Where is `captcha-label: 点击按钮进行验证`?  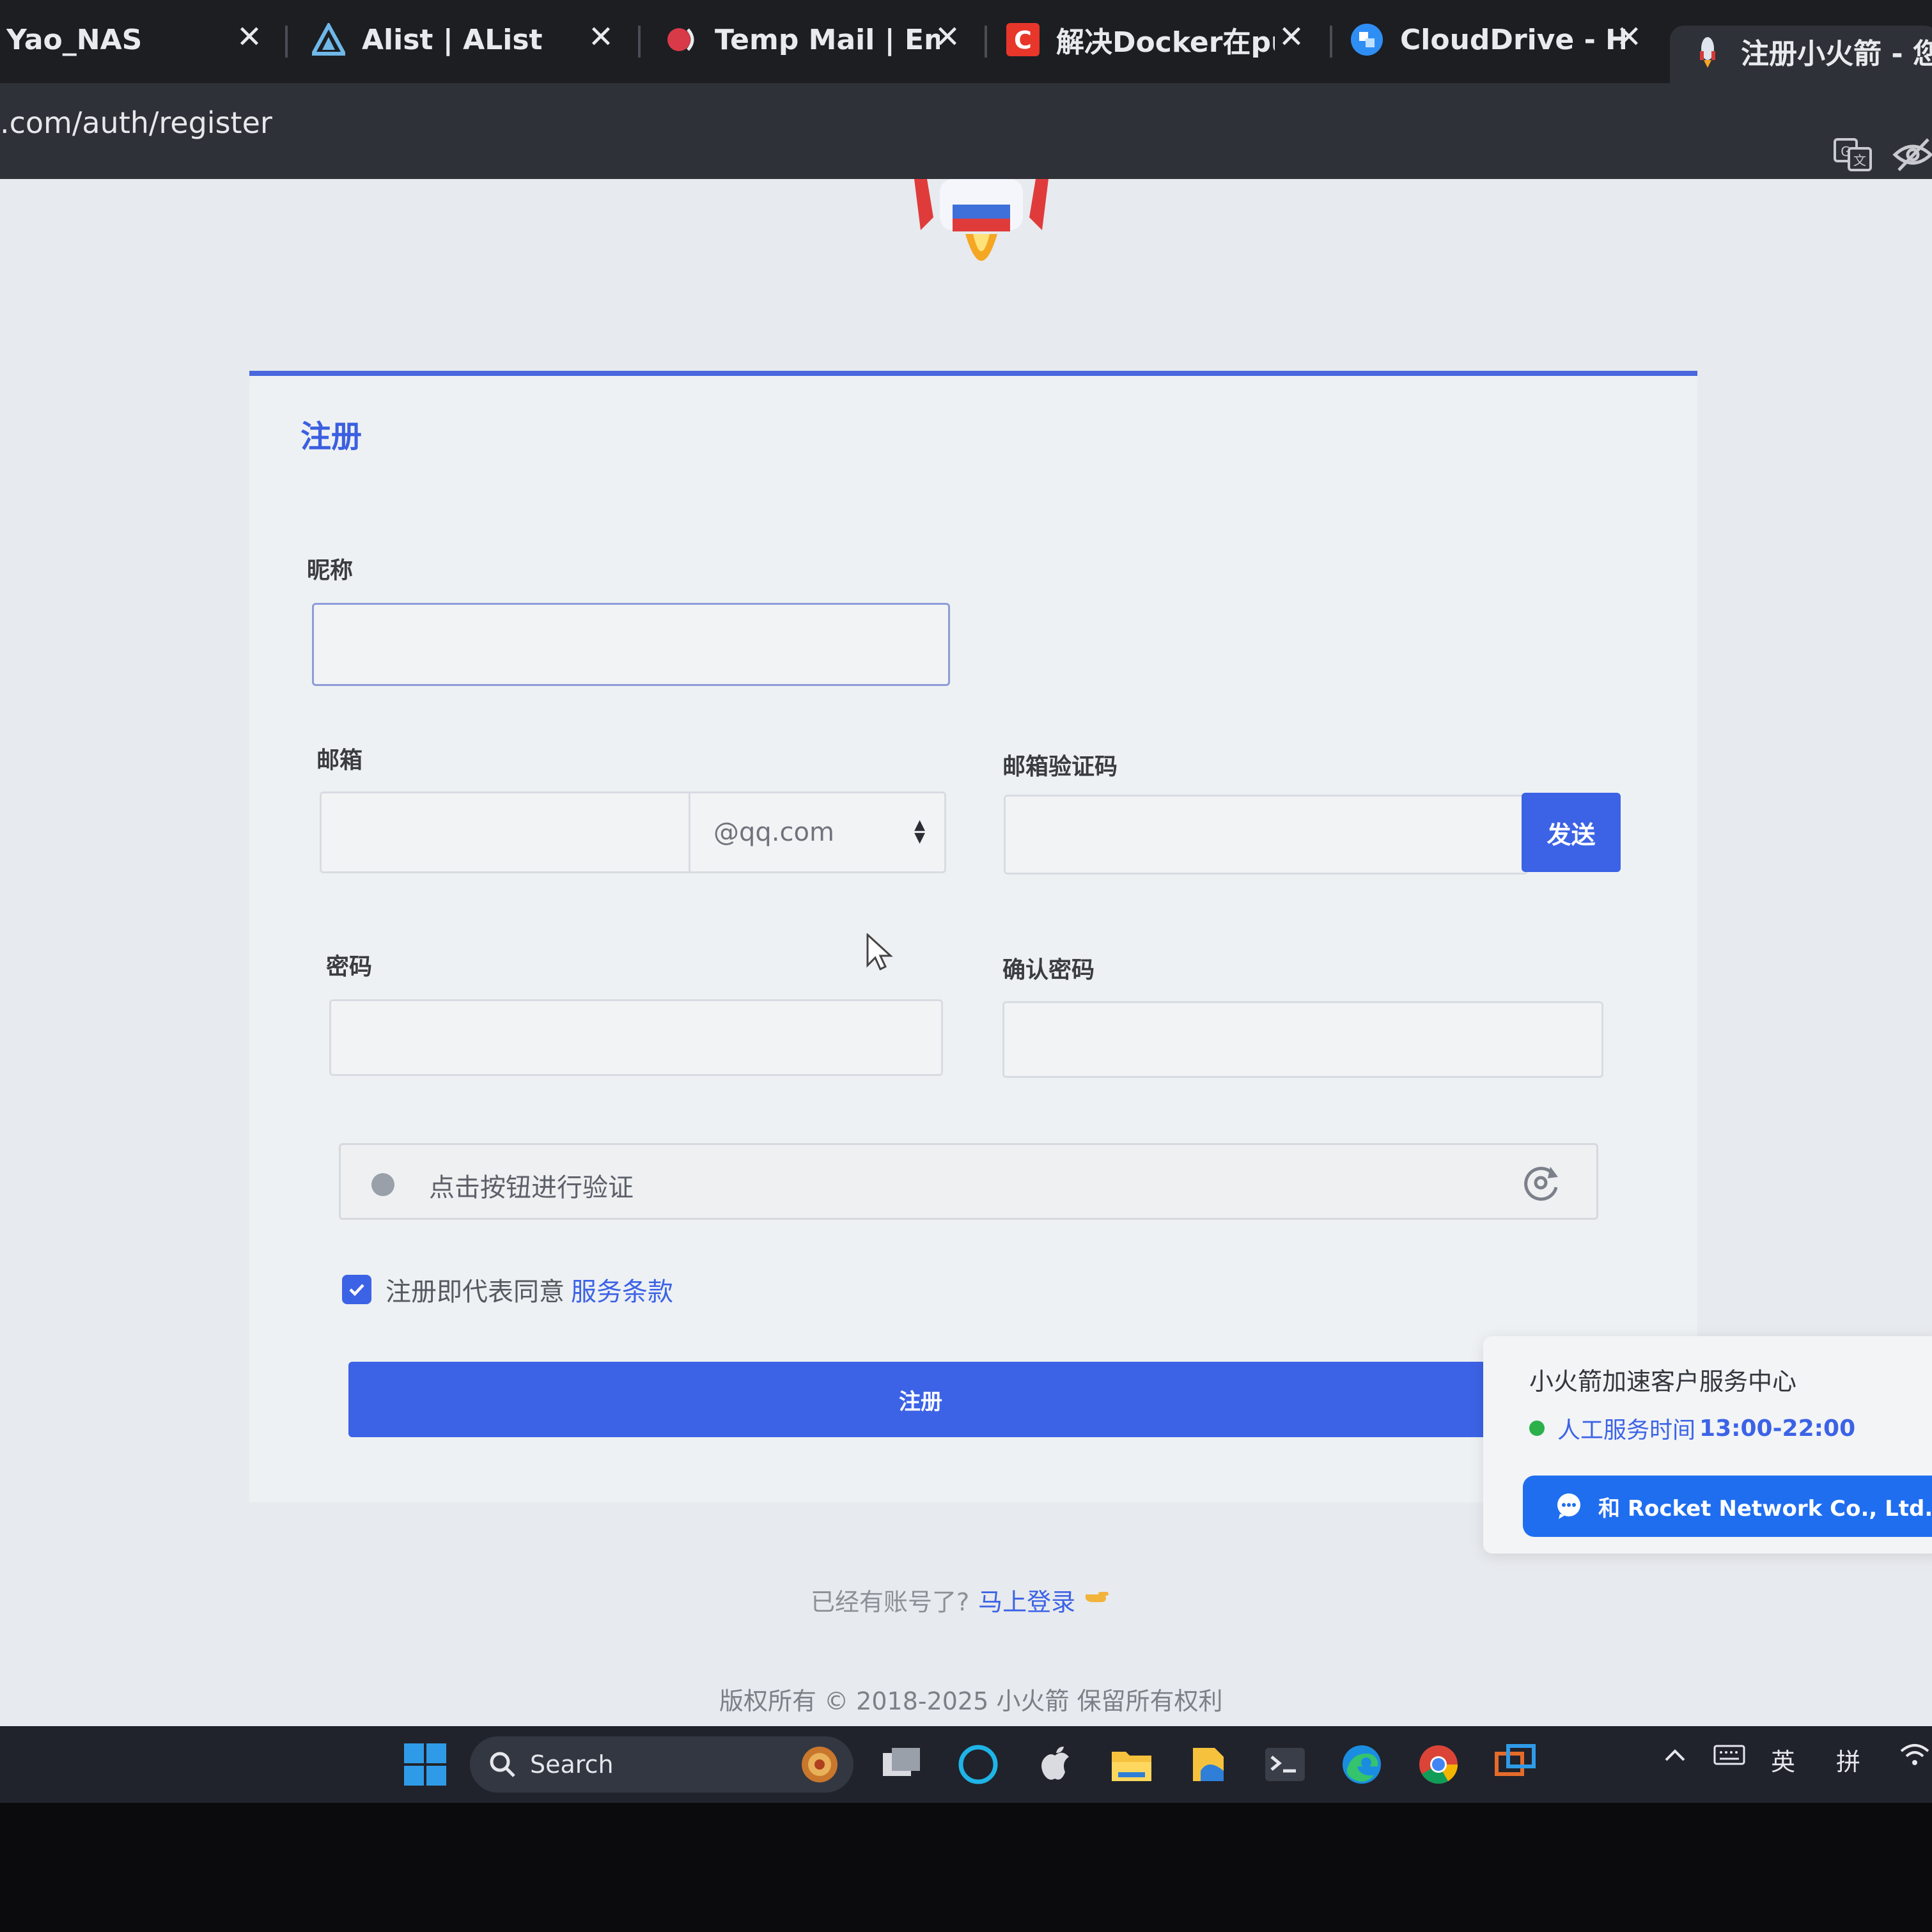
captcha-label: 点击按钮进行验证 is located at coordinates (531, 1188).